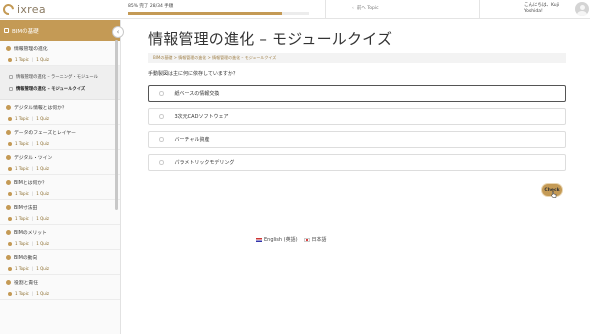 The width and height of the screenshot is (590, 334). I want to click on section-title: 役割と責任, so click(26, 283).